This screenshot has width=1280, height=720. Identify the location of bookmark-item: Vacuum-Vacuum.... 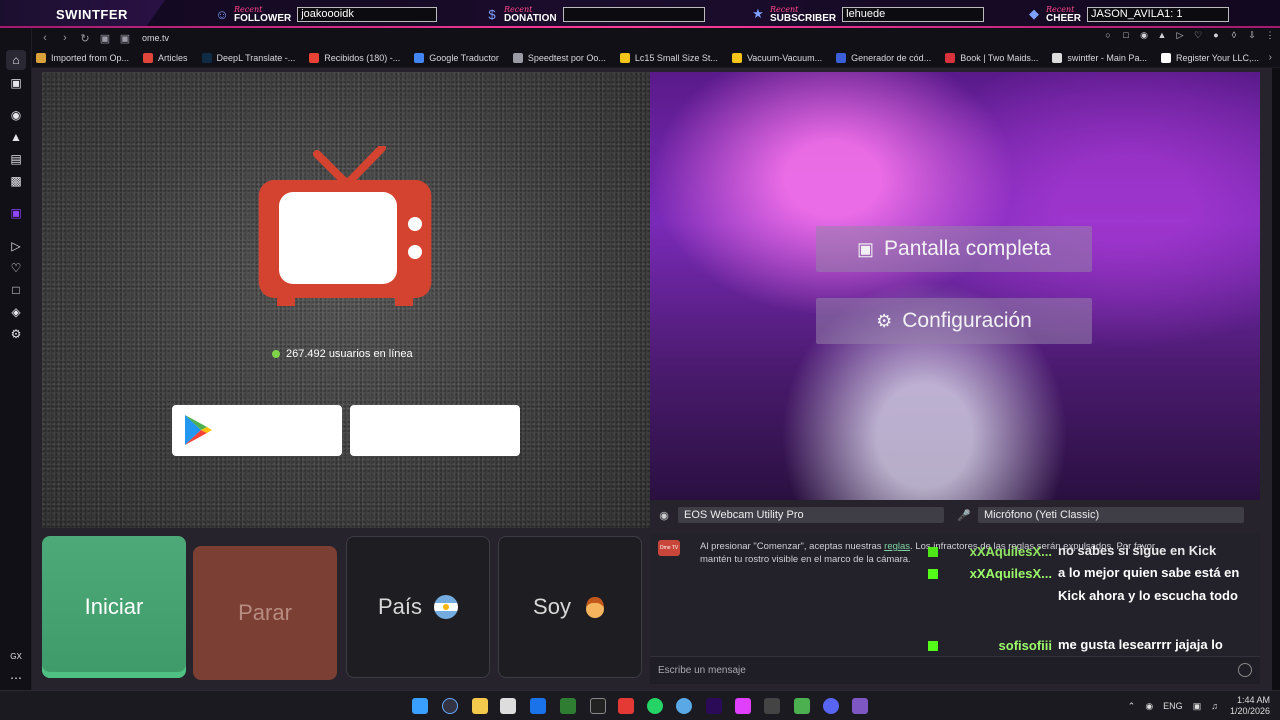
(776, 57).